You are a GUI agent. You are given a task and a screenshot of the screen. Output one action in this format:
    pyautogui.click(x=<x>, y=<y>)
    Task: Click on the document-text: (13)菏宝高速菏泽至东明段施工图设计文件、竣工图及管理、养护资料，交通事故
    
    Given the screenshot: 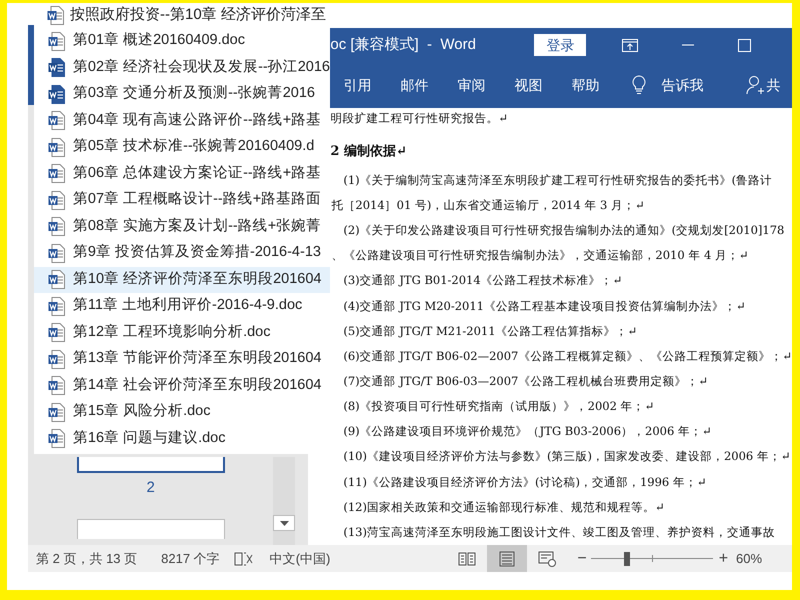 What is the action you would take?
    pyautogui.click(x=559, y=532)
    